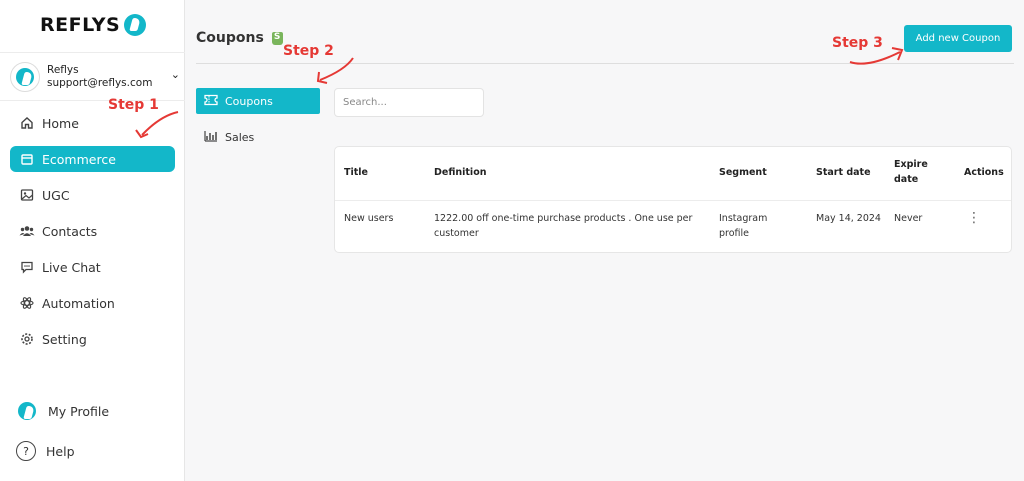 Image resolution: width=1024 pixels, height=481 pixels. Describe the element at coordinates (60, 451) in the screenshot. I see `sidebar-item-label: Help` at that location.